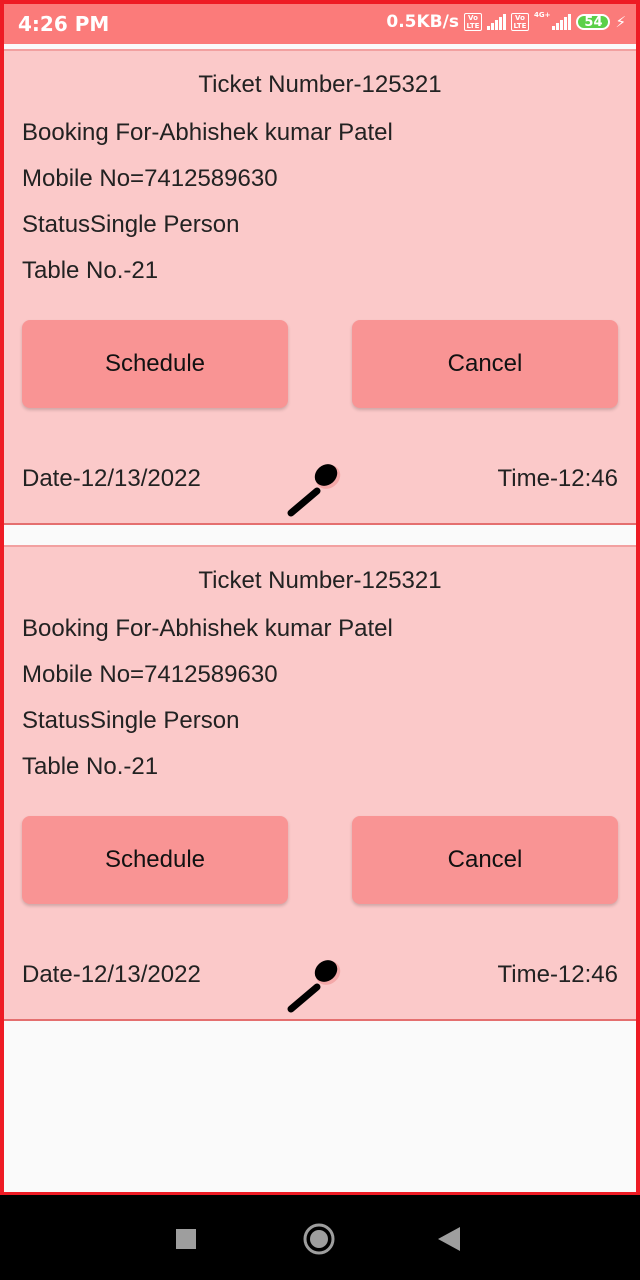  I want to click on status-time: 4:26 PM, so click(64, 24).